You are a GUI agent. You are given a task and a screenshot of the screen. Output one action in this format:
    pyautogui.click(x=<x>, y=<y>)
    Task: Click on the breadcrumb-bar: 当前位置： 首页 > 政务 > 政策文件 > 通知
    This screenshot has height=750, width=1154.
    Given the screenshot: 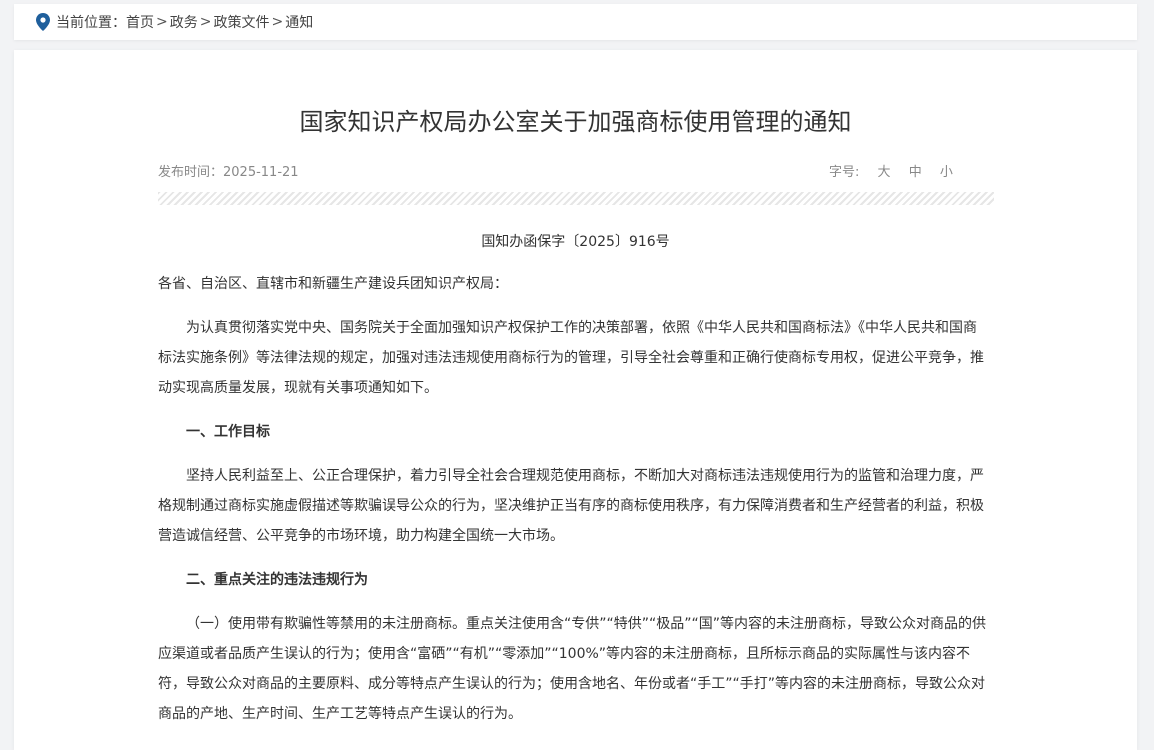 What is the action you would take?
    pyautogui.click(x=575, y=22)
    